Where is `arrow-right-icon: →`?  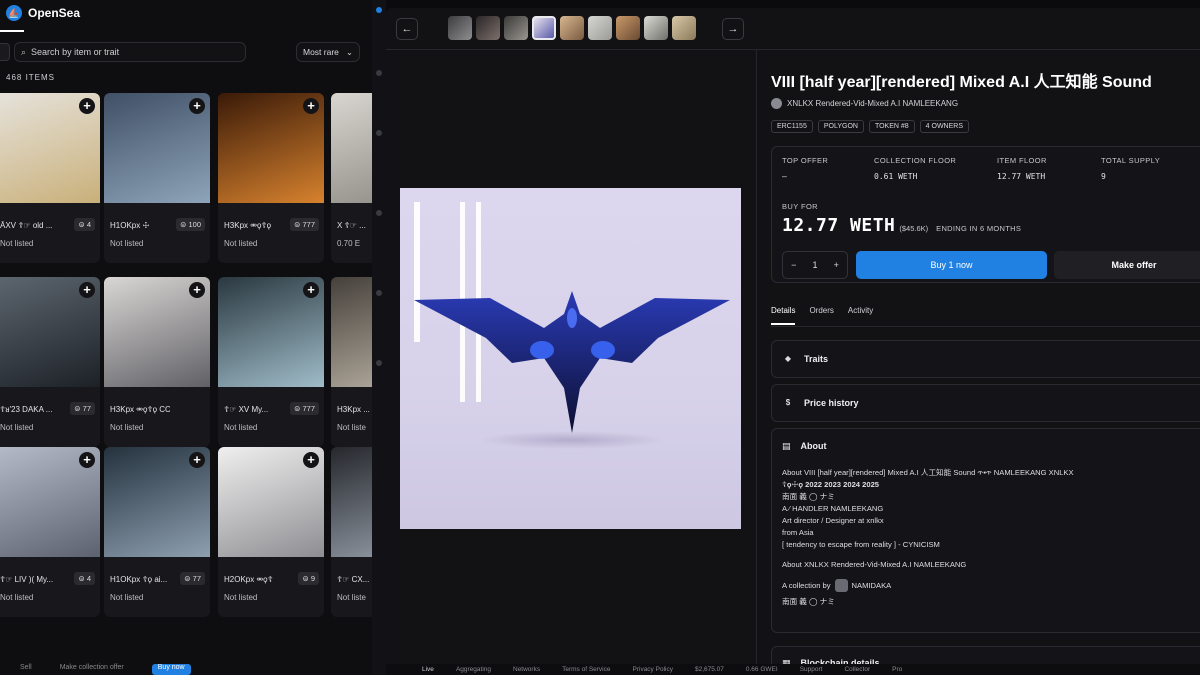 arrow-right-icon: → is located at coordinates (733, 29).